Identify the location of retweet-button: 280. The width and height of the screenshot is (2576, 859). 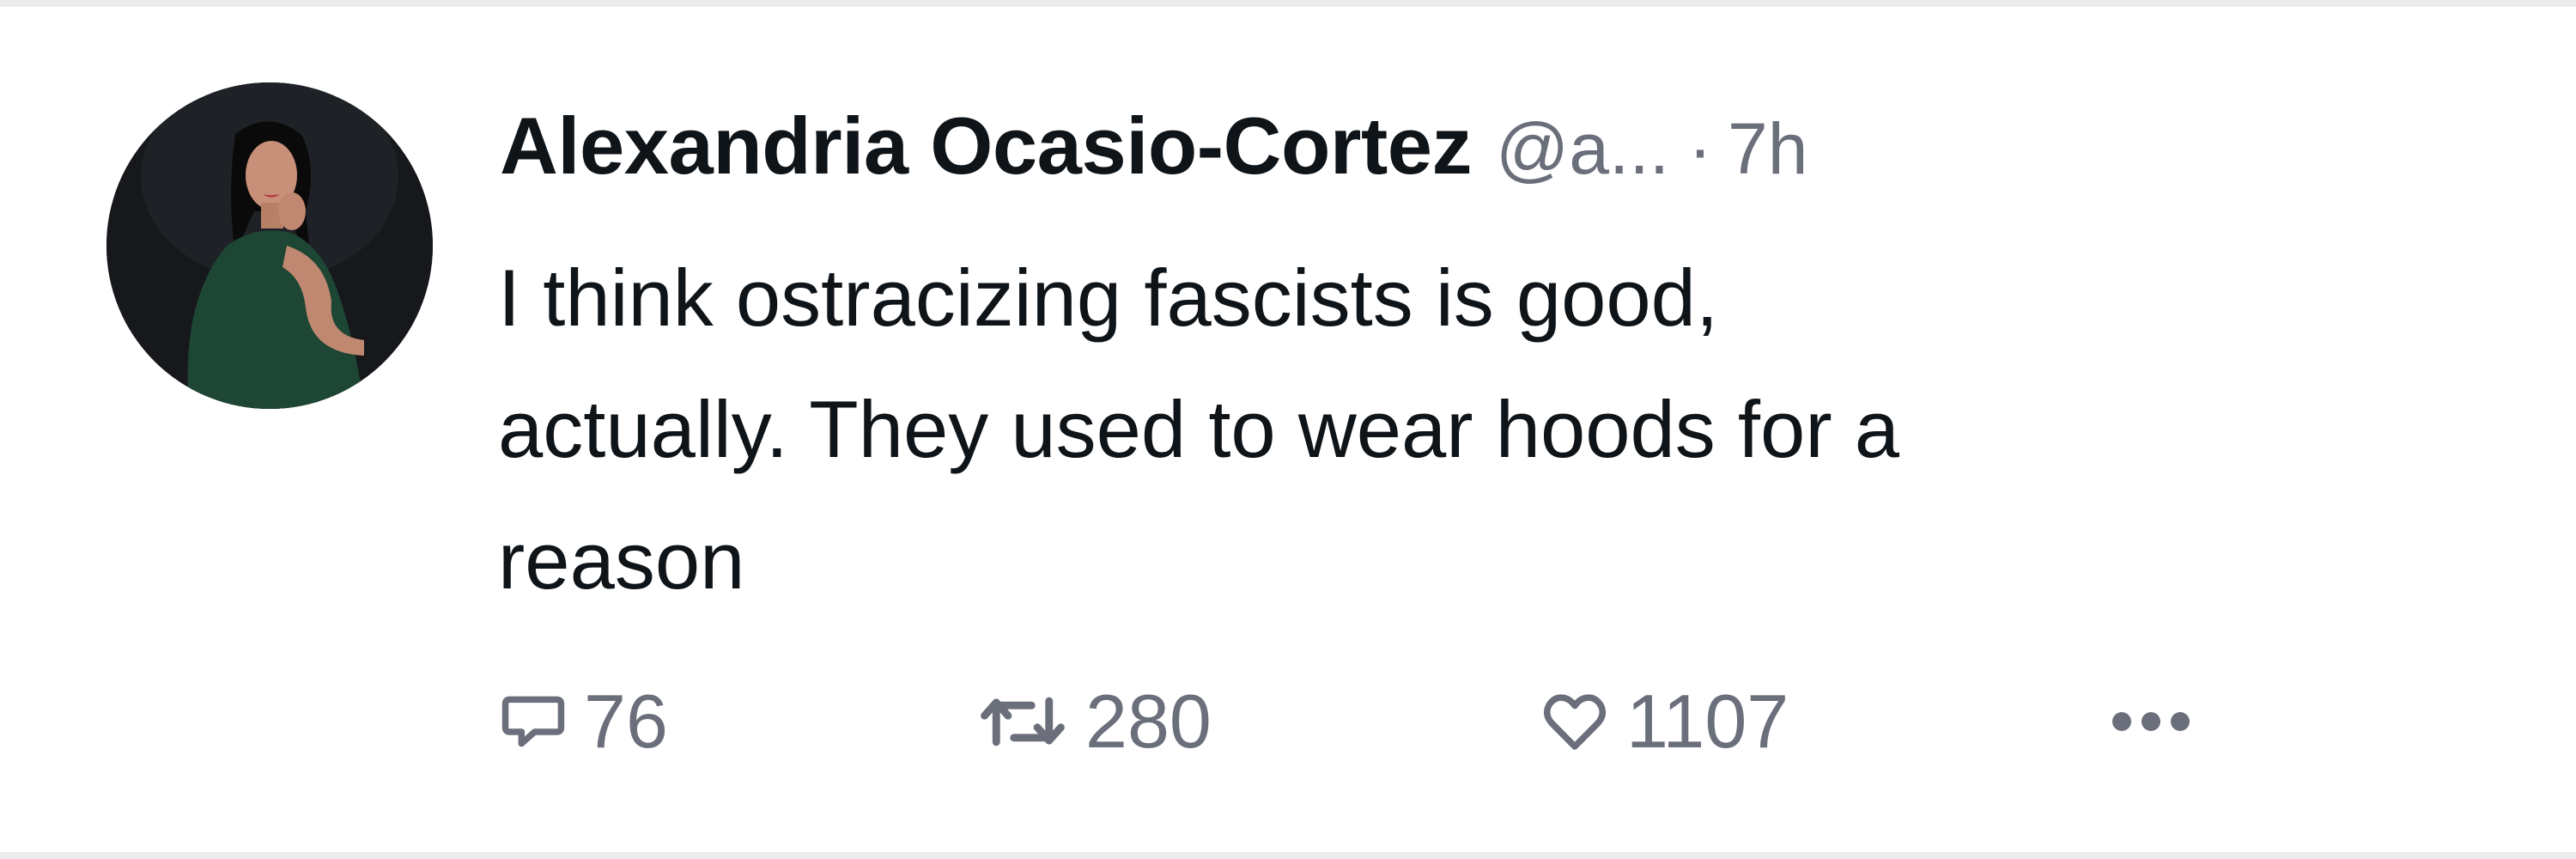
(1093, 722).